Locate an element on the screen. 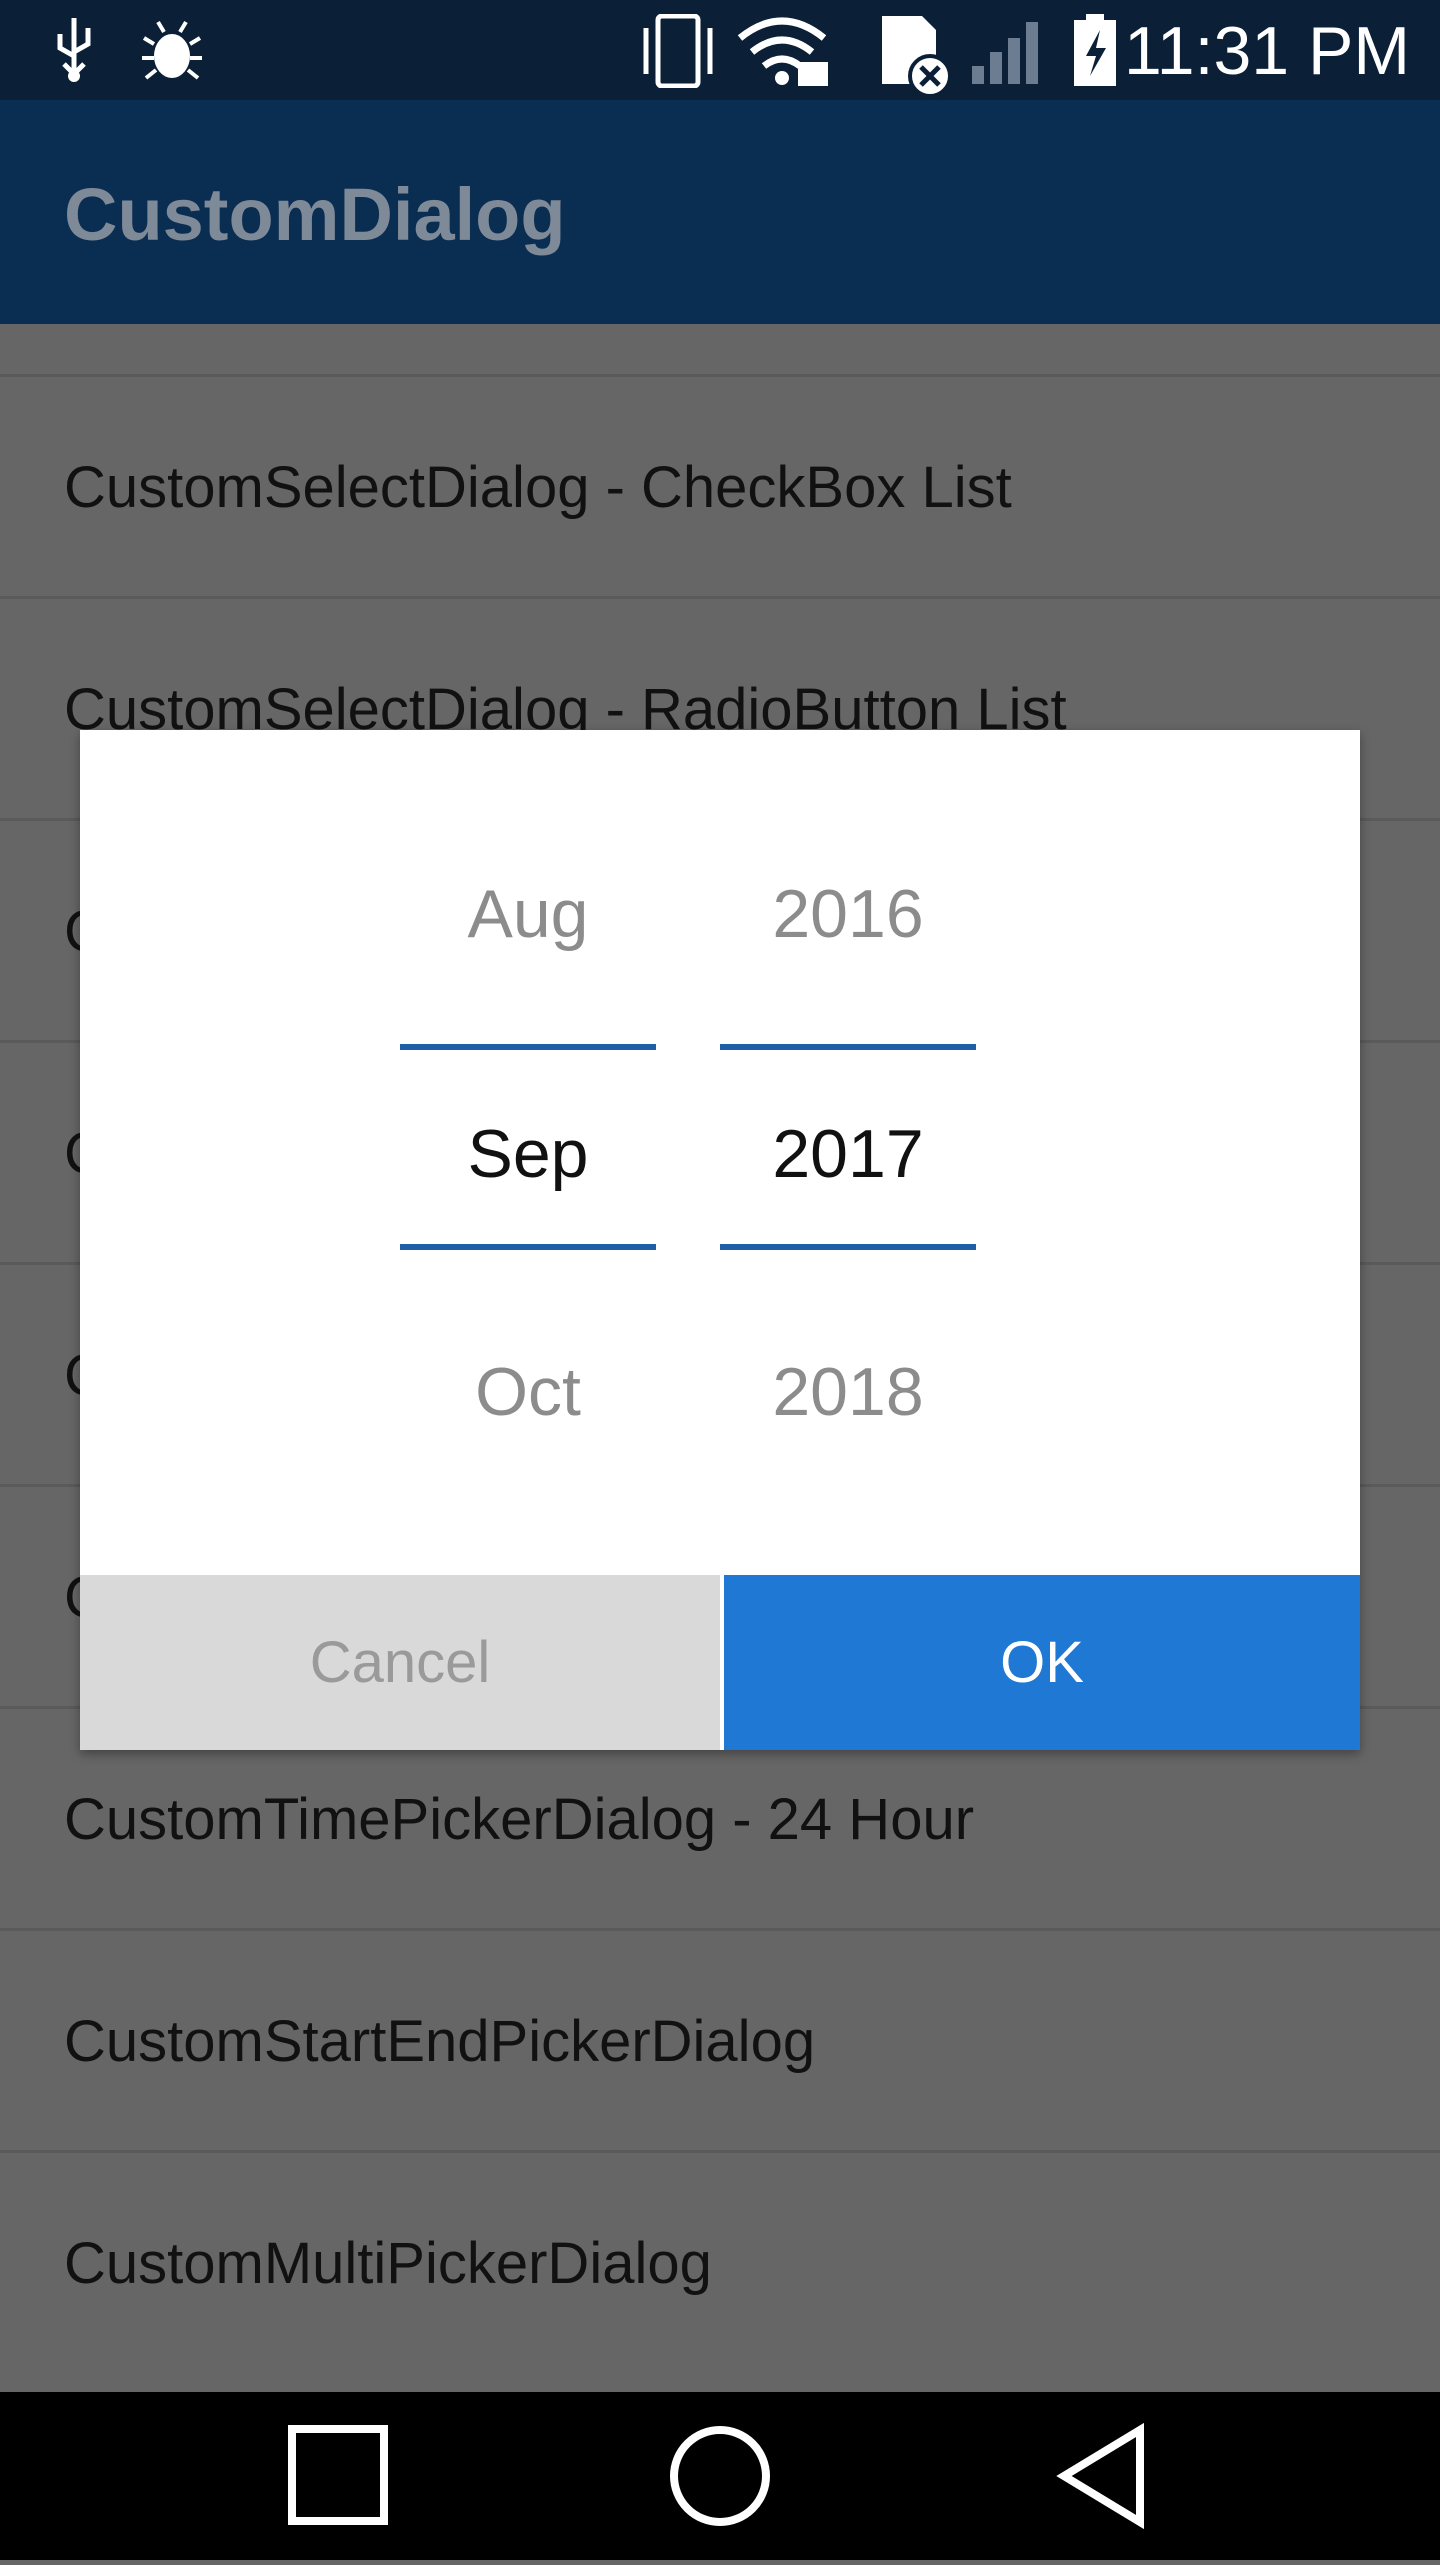 This screenshot has width=1440, height=2565. month-prev: Aug is located at coordinates (528, 914).